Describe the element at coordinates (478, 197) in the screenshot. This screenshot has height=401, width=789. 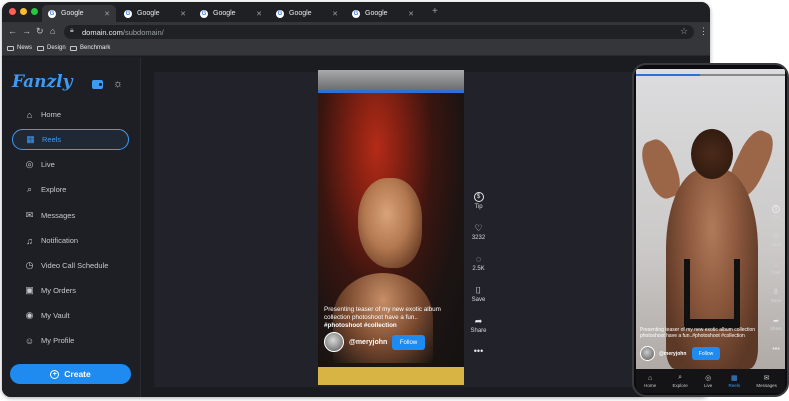
I see `tip-icon: $` at that location.